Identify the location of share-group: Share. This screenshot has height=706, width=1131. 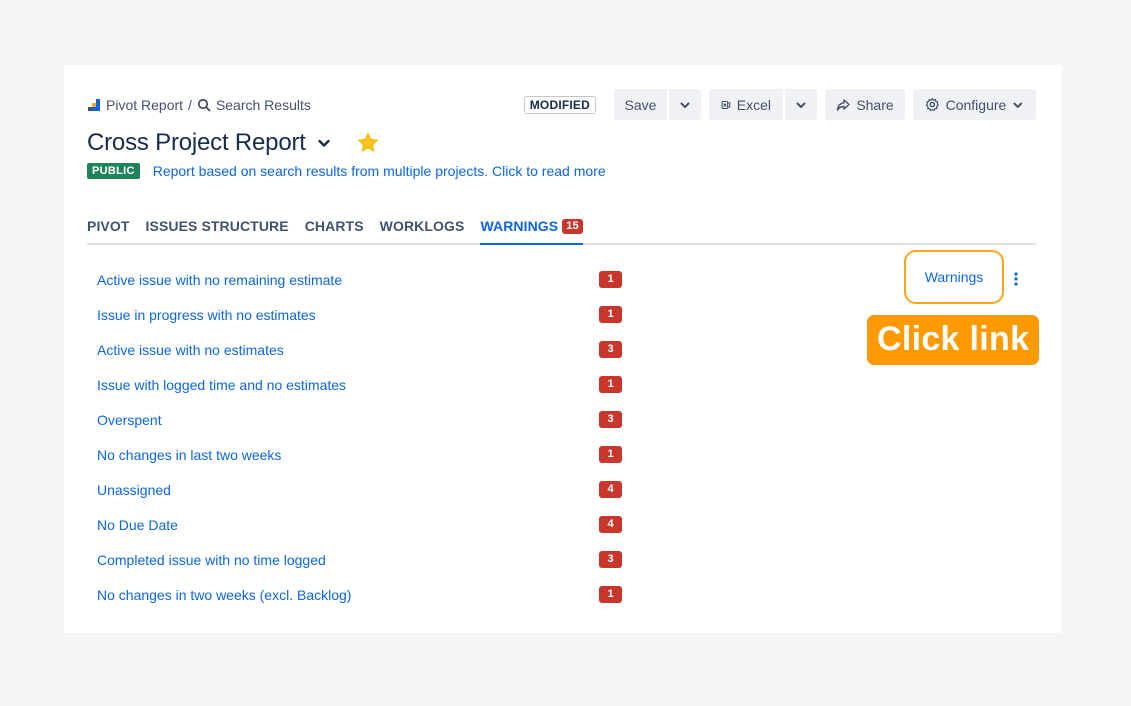
(865, 104).